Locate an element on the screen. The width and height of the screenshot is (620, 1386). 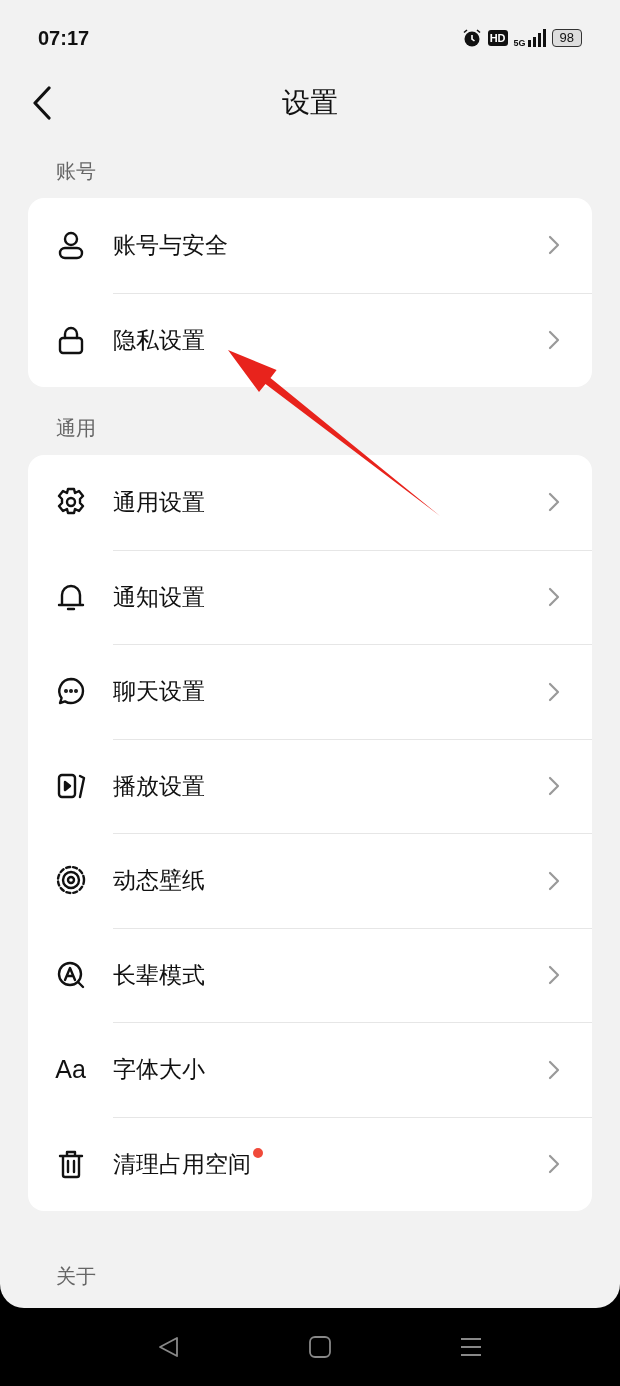
back-nav-icon is located at coordinates (169, 1347).